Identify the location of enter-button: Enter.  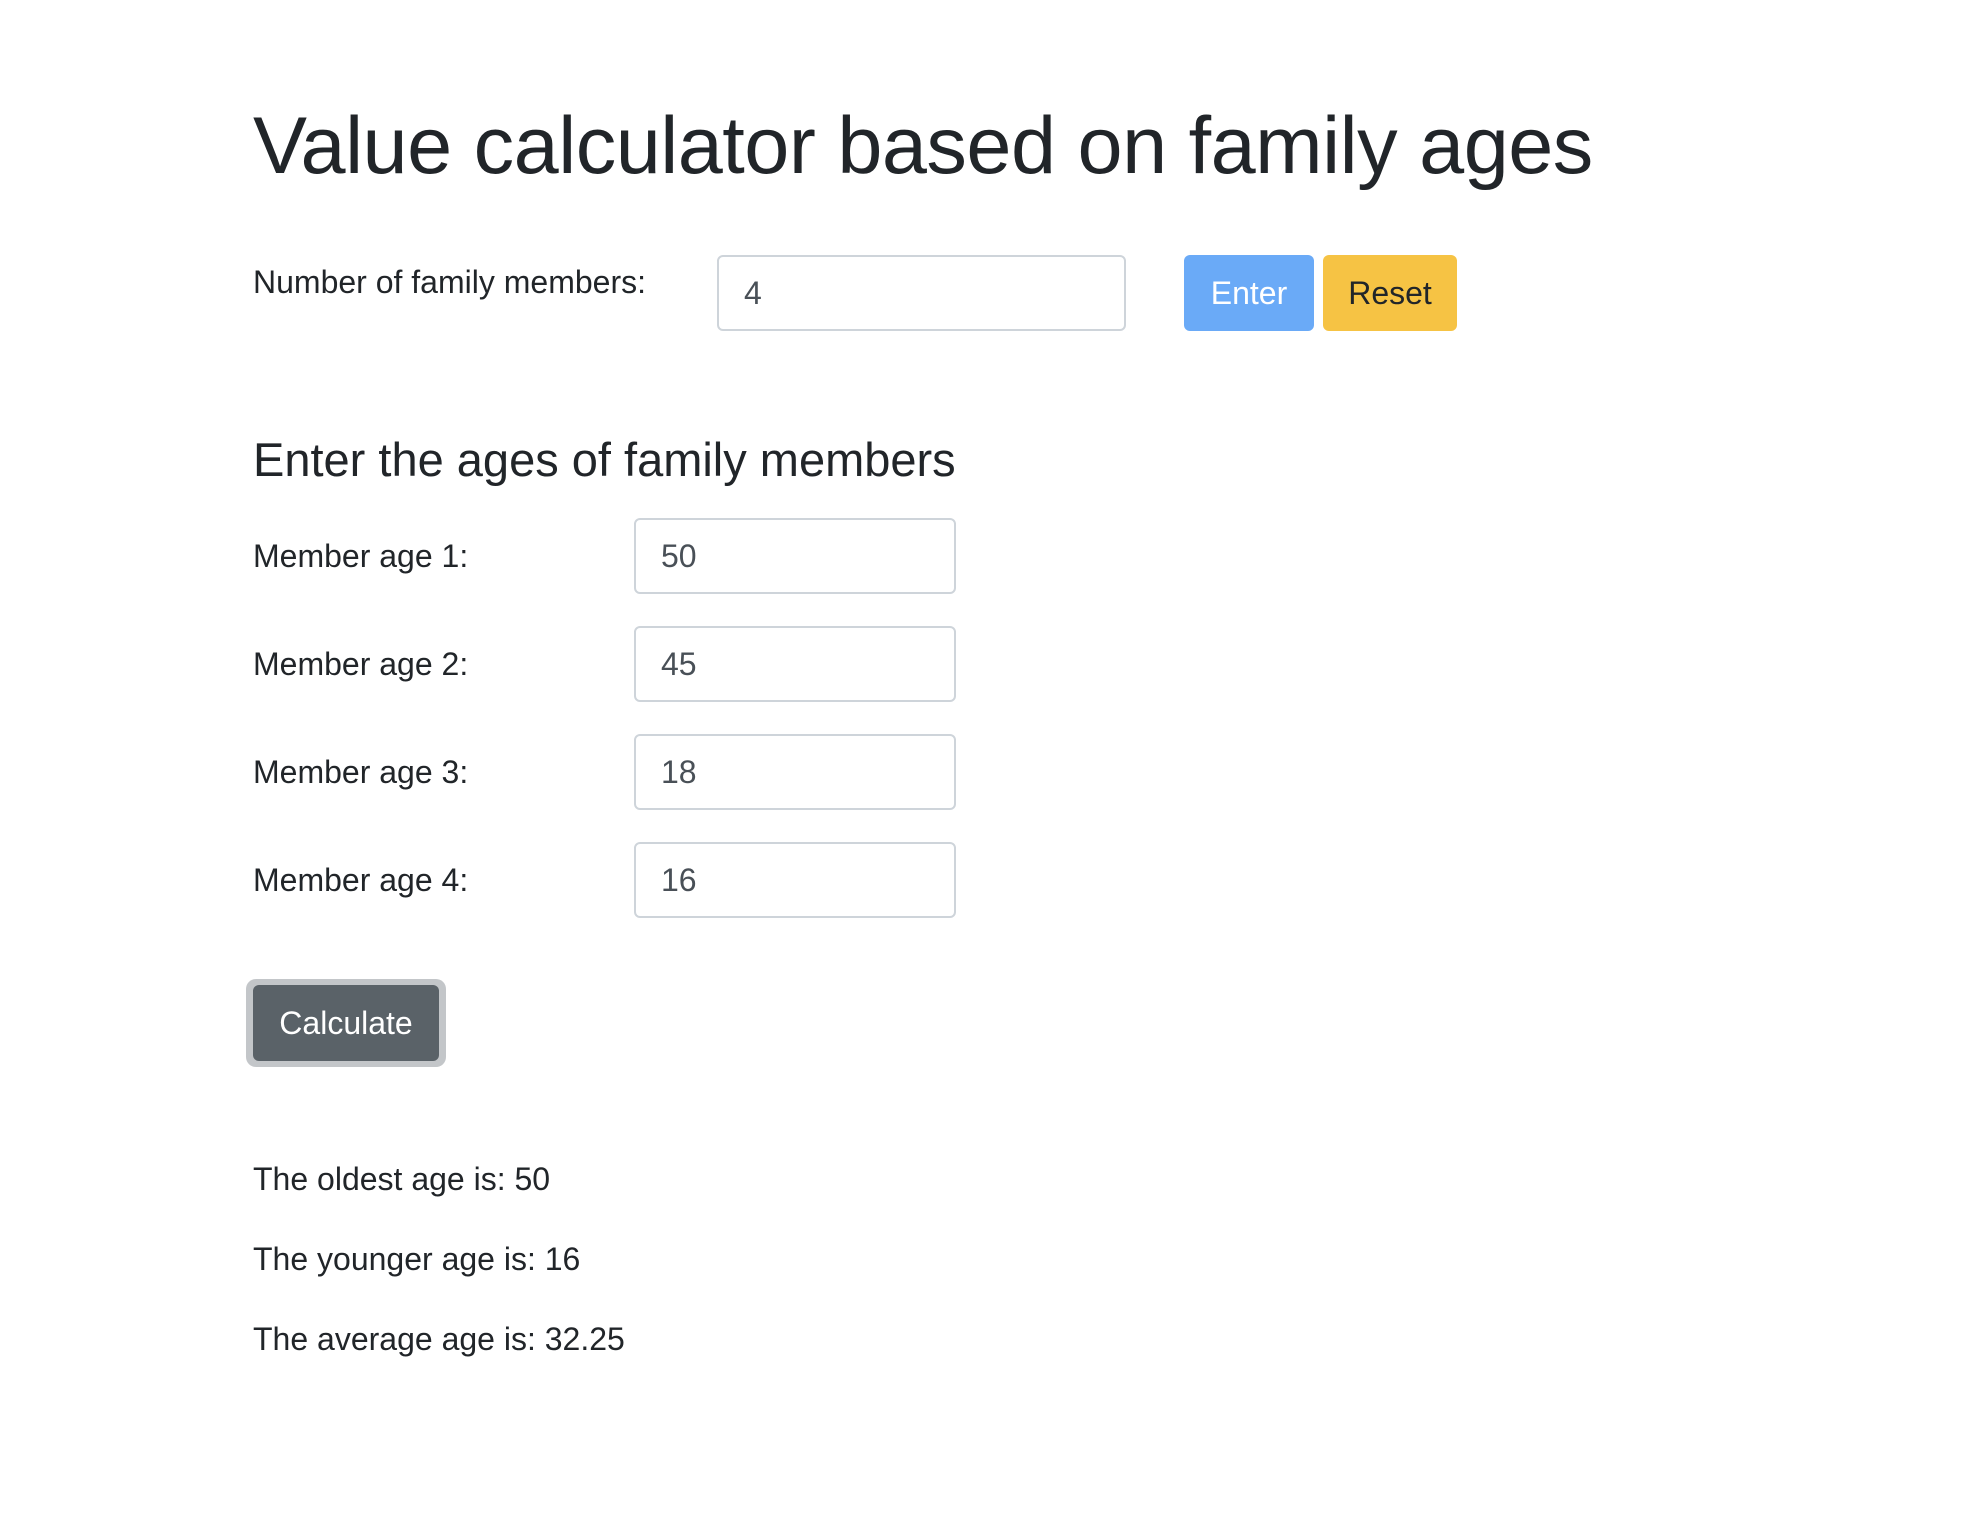
(1249, 293).